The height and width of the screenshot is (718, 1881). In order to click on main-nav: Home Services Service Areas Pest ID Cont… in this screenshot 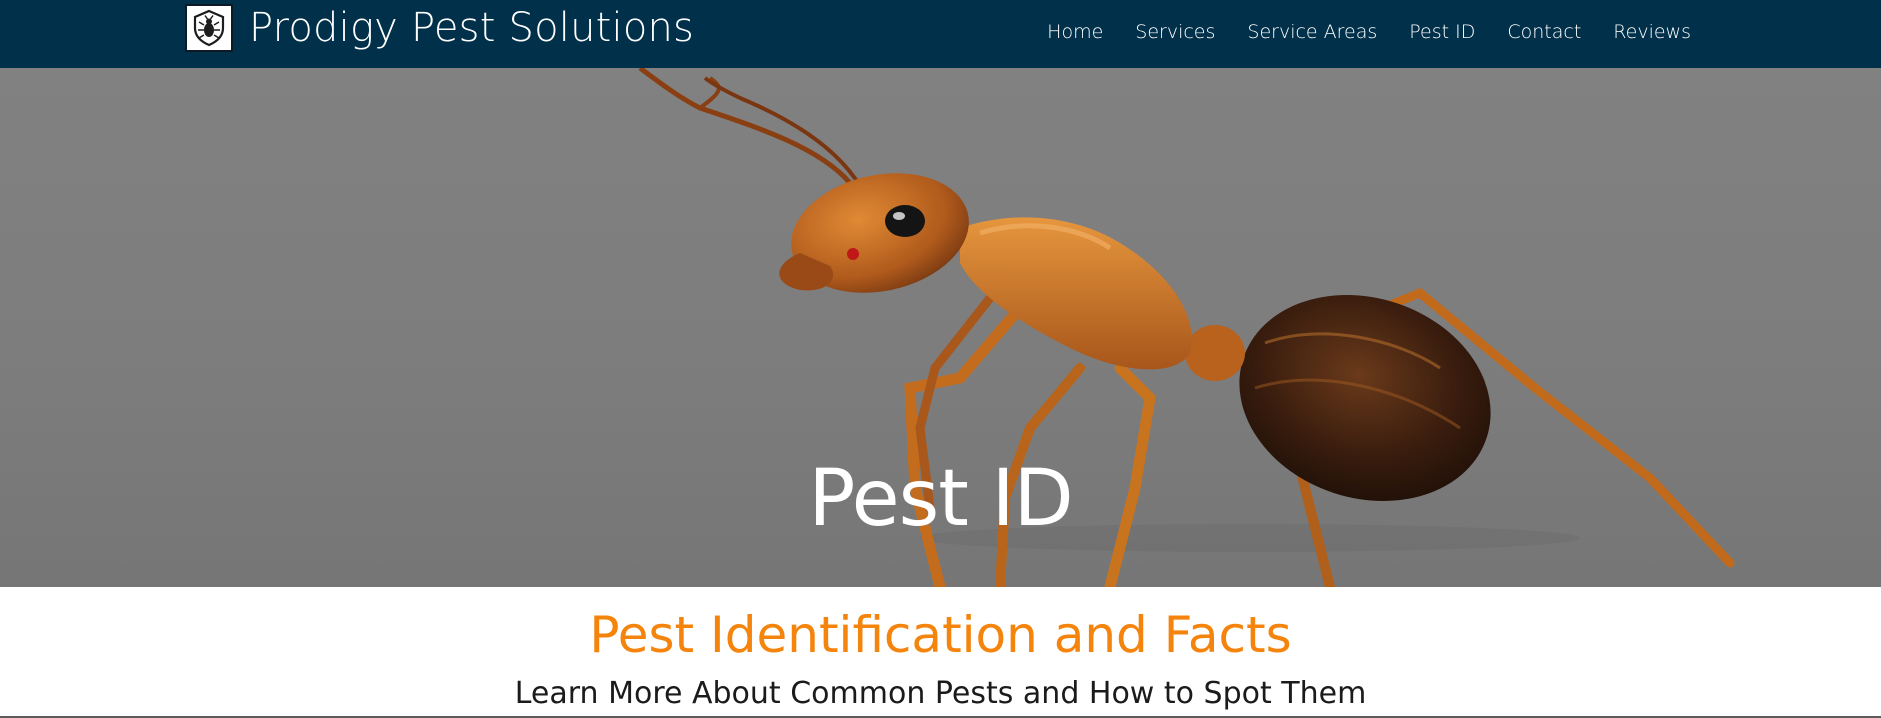, I will do `click(1369, 32)`.